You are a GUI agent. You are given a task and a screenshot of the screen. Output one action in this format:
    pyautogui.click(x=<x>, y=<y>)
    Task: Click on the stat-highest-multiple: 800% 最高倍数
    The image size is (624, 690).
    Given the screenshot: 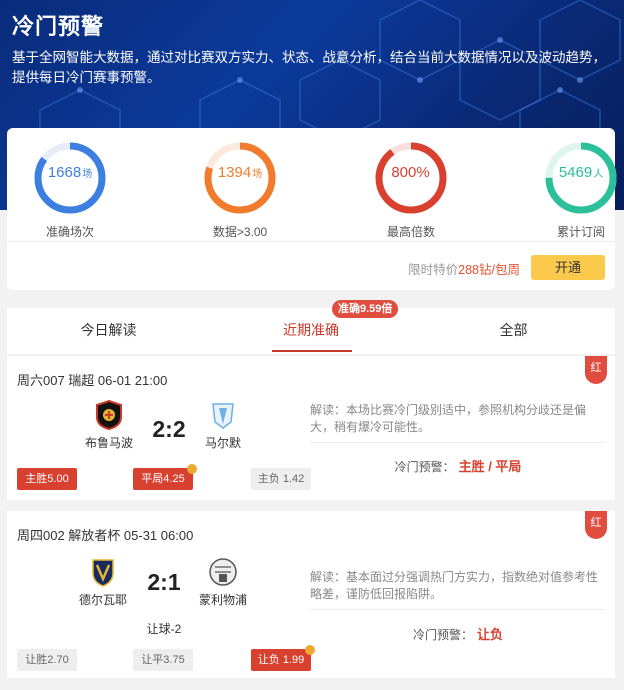 What is the action you would take?
    pyautogui.click(x=411, y=190)
    